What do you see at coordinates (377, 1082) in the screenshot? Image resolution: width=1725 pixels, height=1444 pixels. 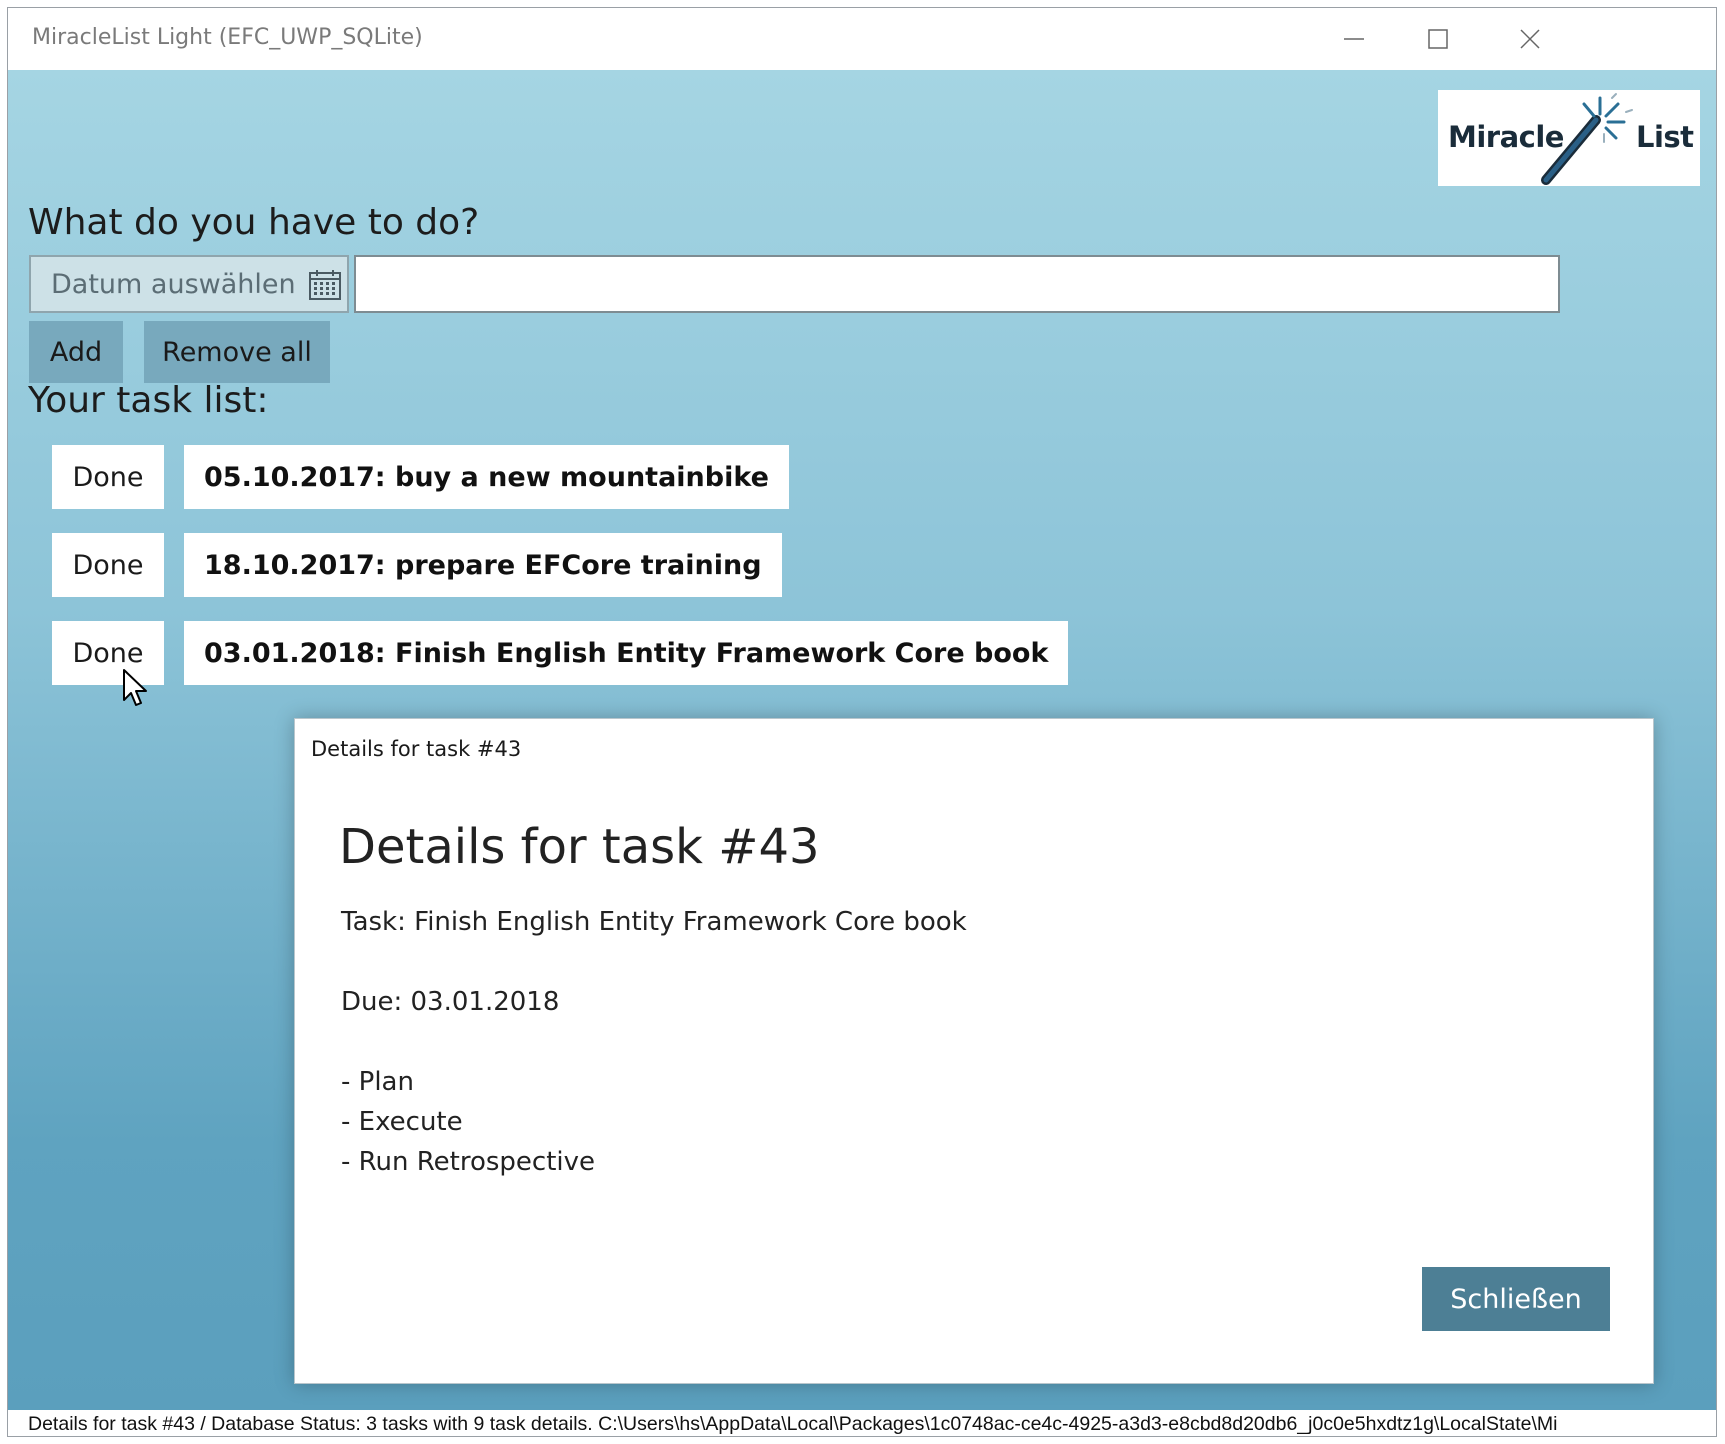 I see `dialog-detail-item: - Plan` at bounding box center [377, 1082].